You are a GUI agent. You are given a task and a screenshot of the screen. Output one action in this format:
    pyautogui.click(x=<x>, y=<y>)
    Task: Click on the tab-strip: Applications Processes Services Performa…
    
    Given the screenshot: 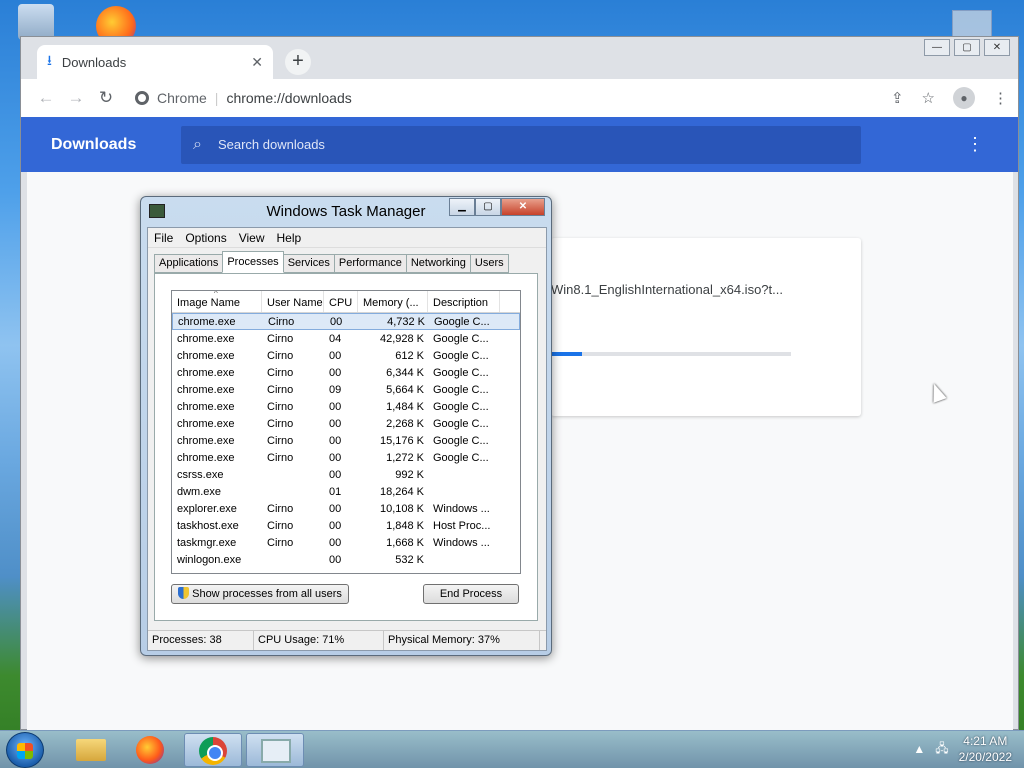 What is the action you would take?
    pyautogui.click(x=331, y=262)
    